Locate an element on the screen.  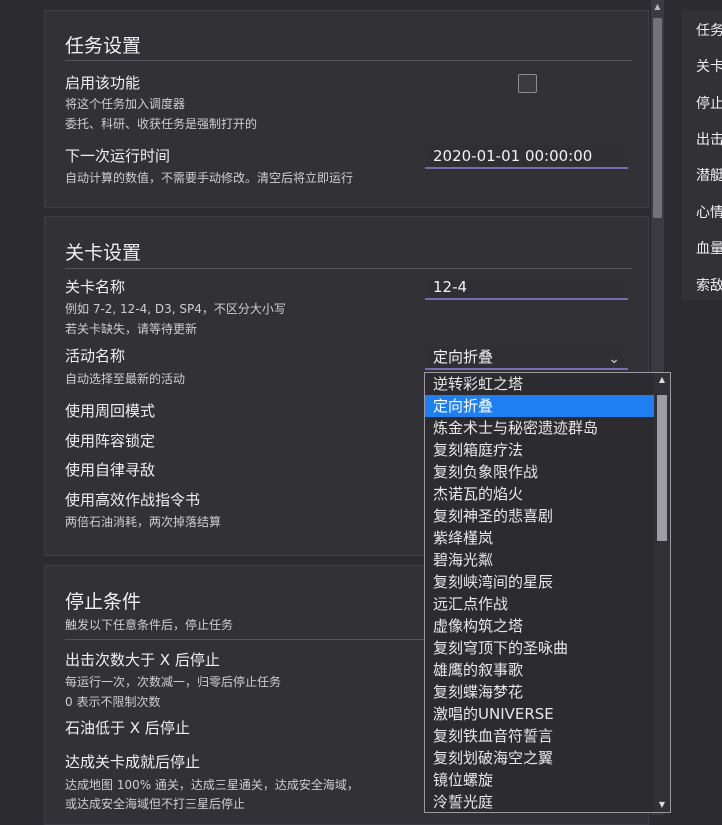
fleet-lock-label: 使用阵容锁定 is located at coordinates (110, 441).